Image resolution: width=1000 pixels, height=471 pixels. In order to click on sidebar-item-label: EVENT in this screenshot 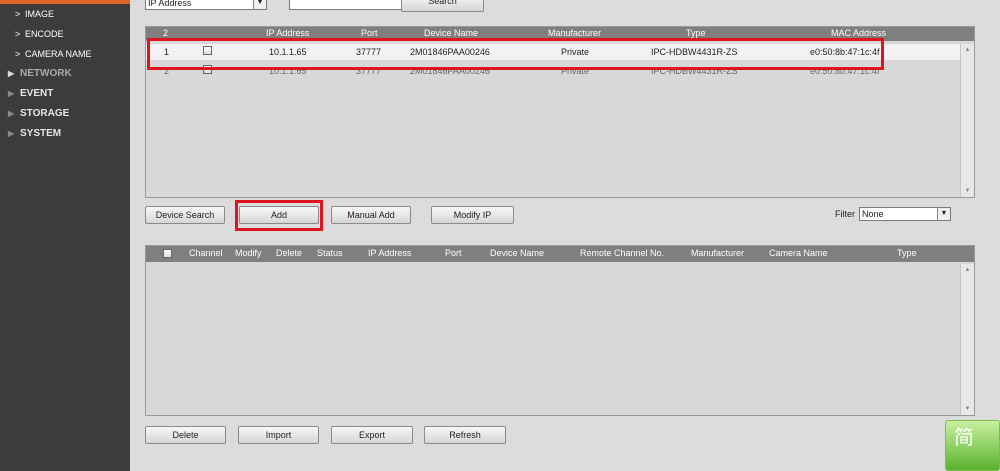, I will do `click(37, 93)`.